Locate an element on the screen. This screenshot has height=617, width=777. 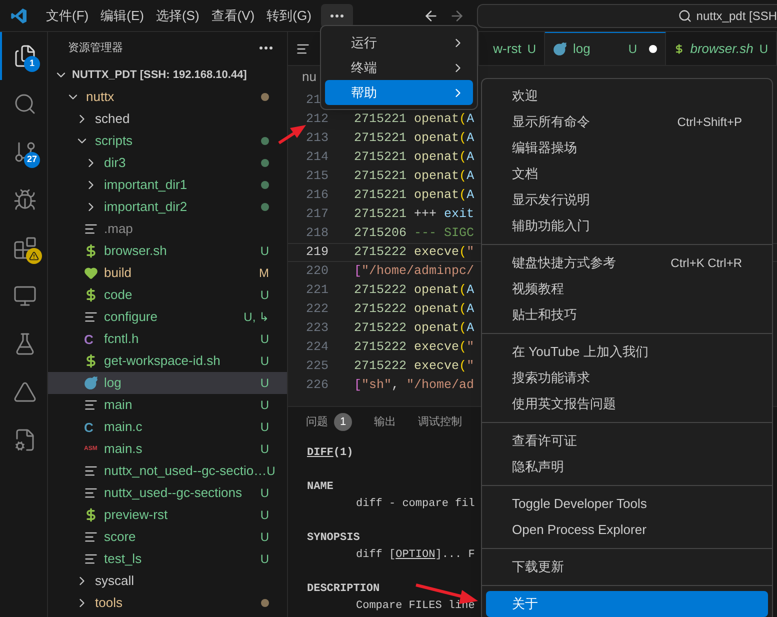
code-line: 2715222 openat(A is located at coordinates (414, 329).